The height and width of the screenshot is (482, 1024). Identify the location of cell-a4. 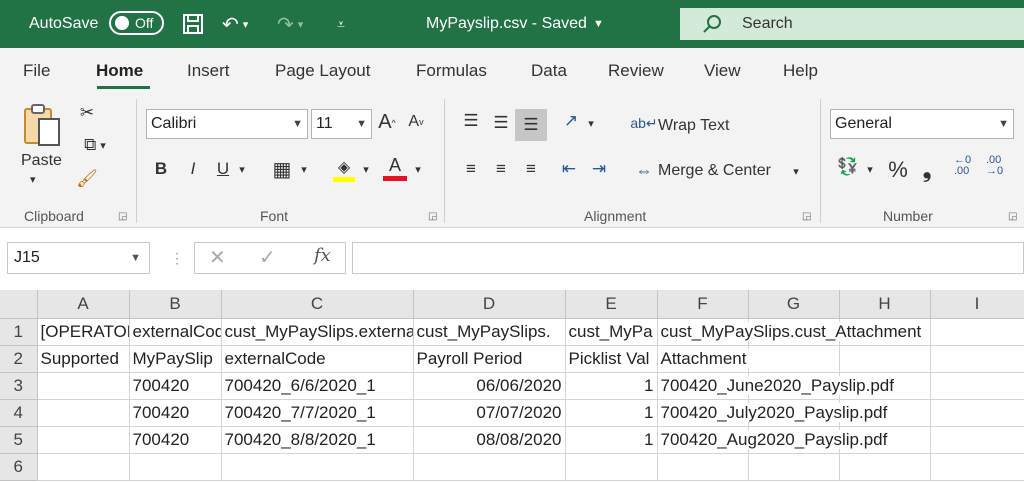
(83, 413).